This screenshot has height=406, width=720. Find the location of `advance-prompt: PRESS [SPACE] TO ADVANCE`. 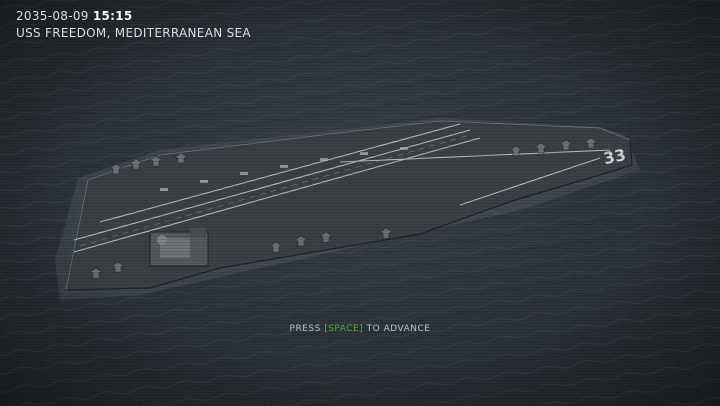

advance-prompt: PRESS [SPACE] TO ADVANCE is located at coordinates (360, 329).